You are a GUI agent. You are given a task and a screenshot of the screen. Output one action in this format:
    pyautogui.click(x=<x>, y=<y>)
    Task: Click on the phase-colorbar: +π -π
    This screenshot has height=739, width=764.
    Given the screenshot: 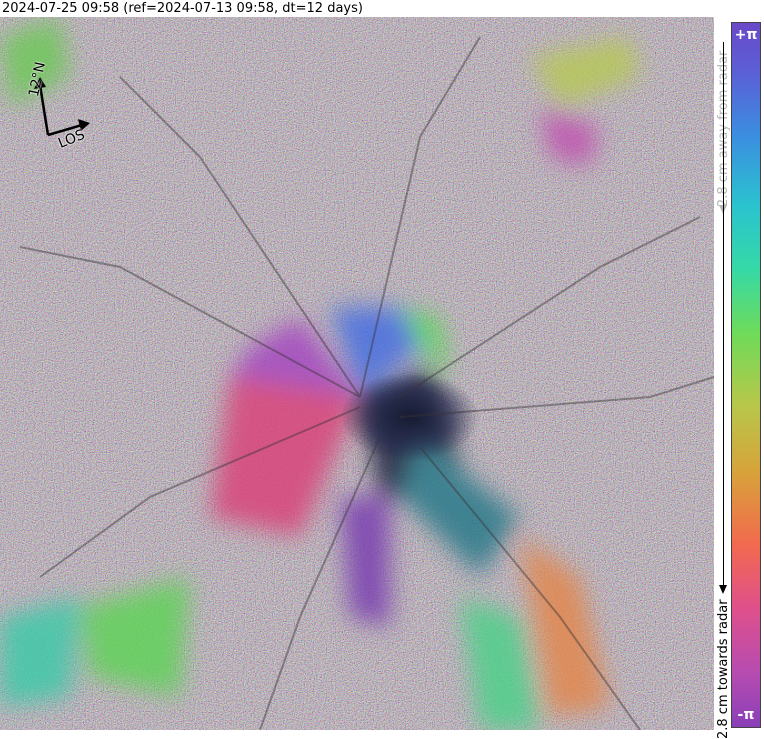 What is the action you would take?
    pyautogui.click(x=746, y=375)
    